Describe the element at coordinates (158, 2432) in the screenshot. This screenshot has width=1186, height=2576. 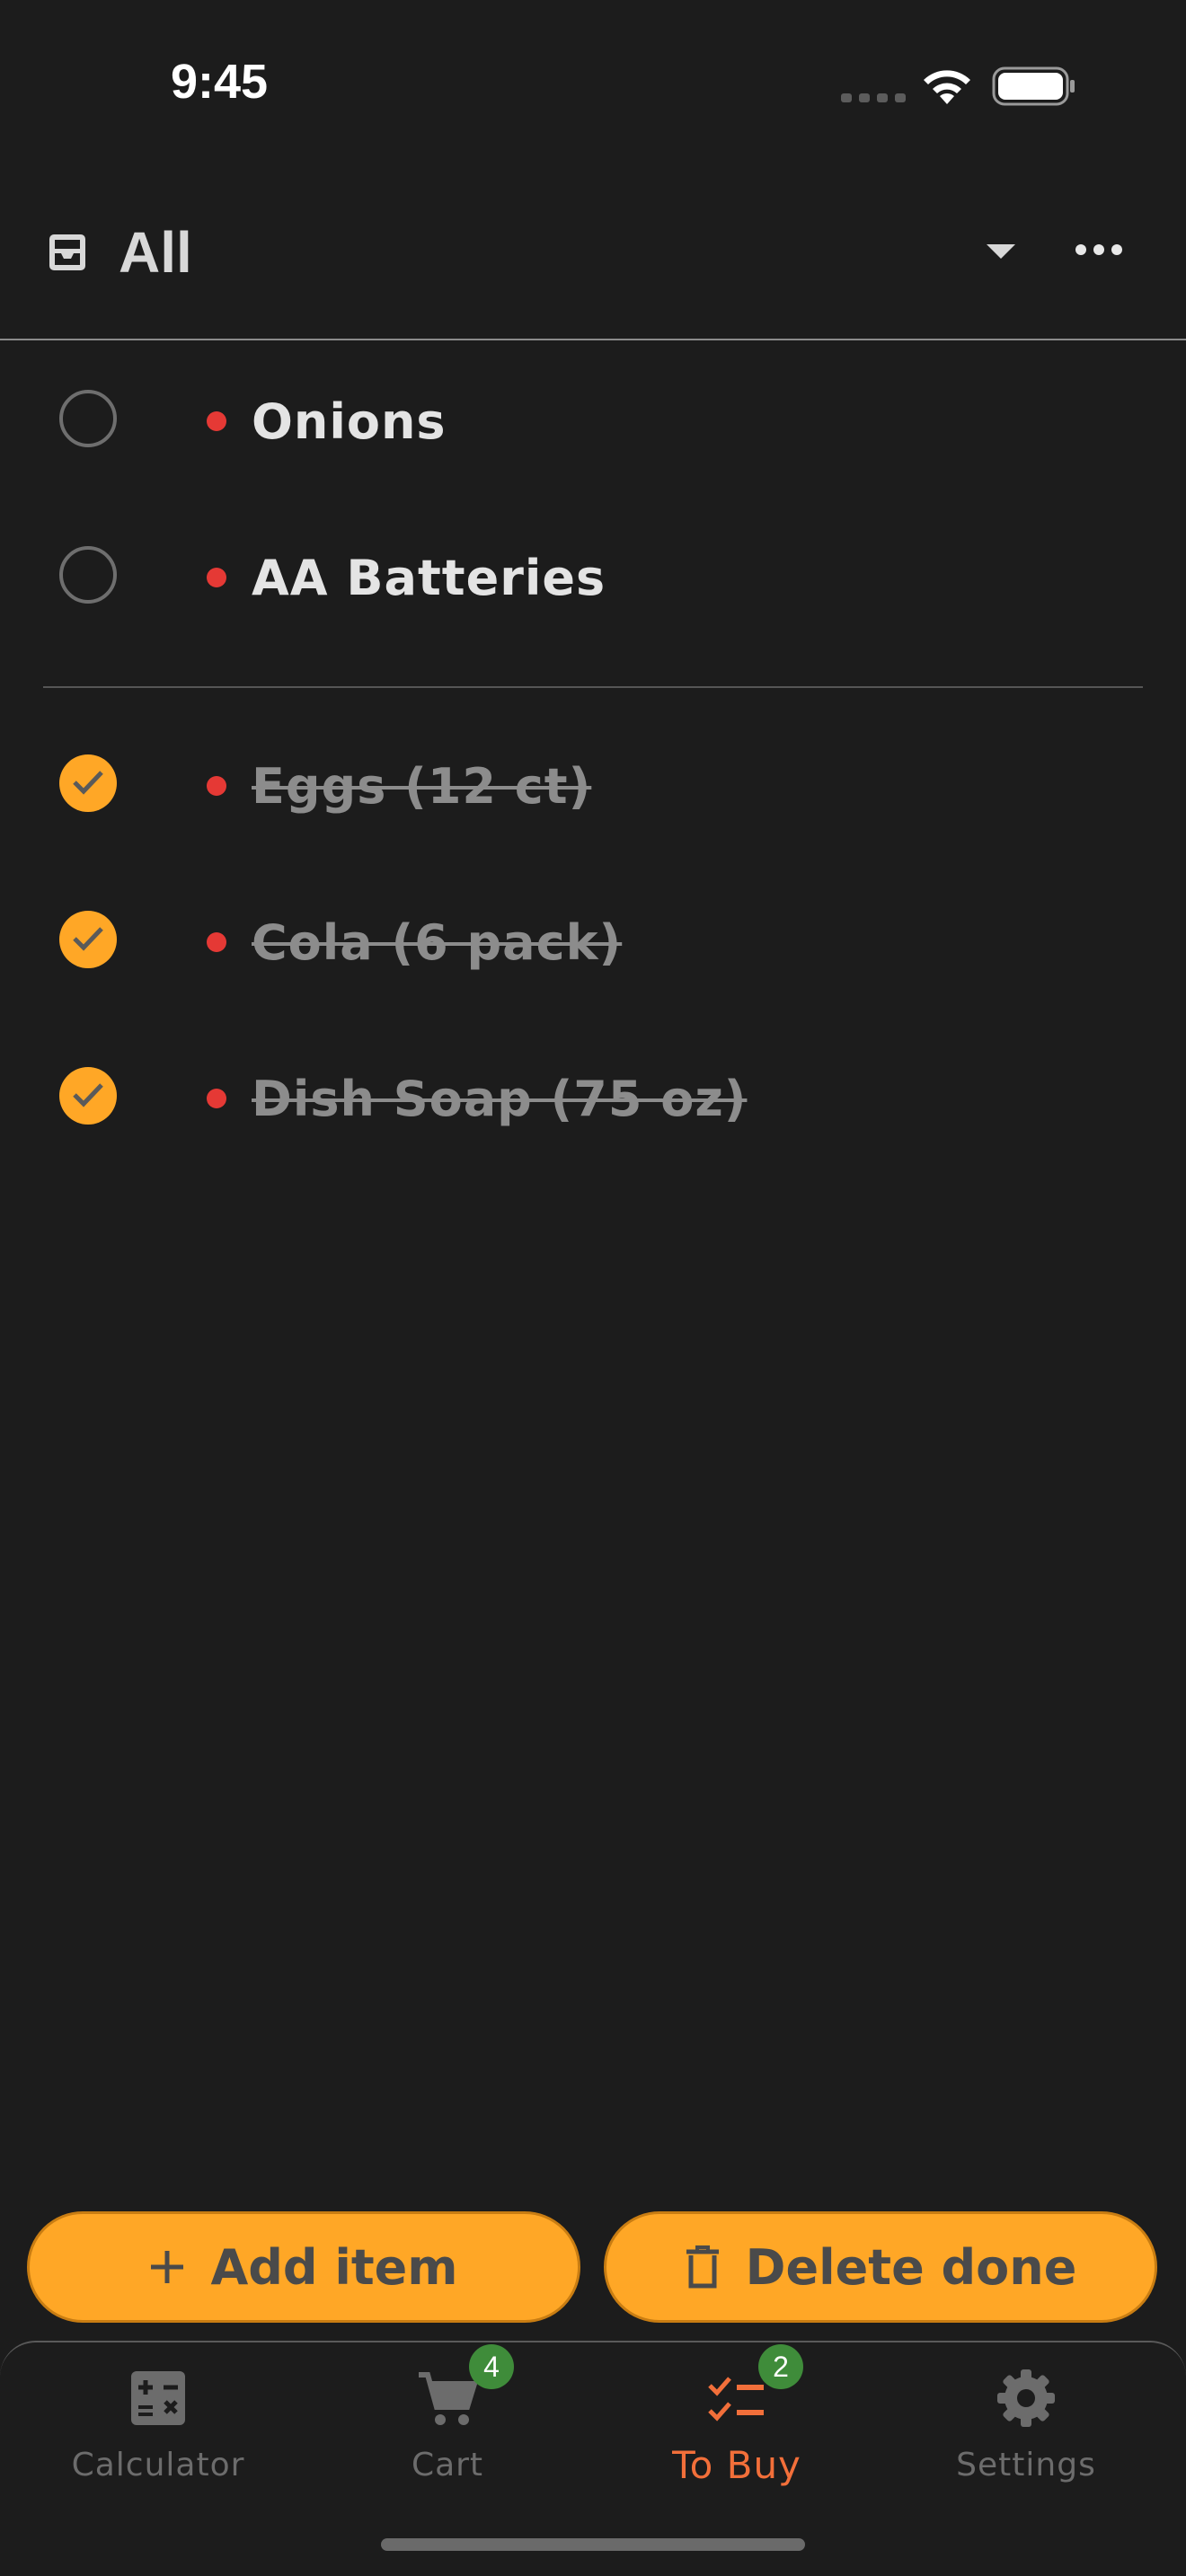
I see `tab-calculator: Calculator` at that location.